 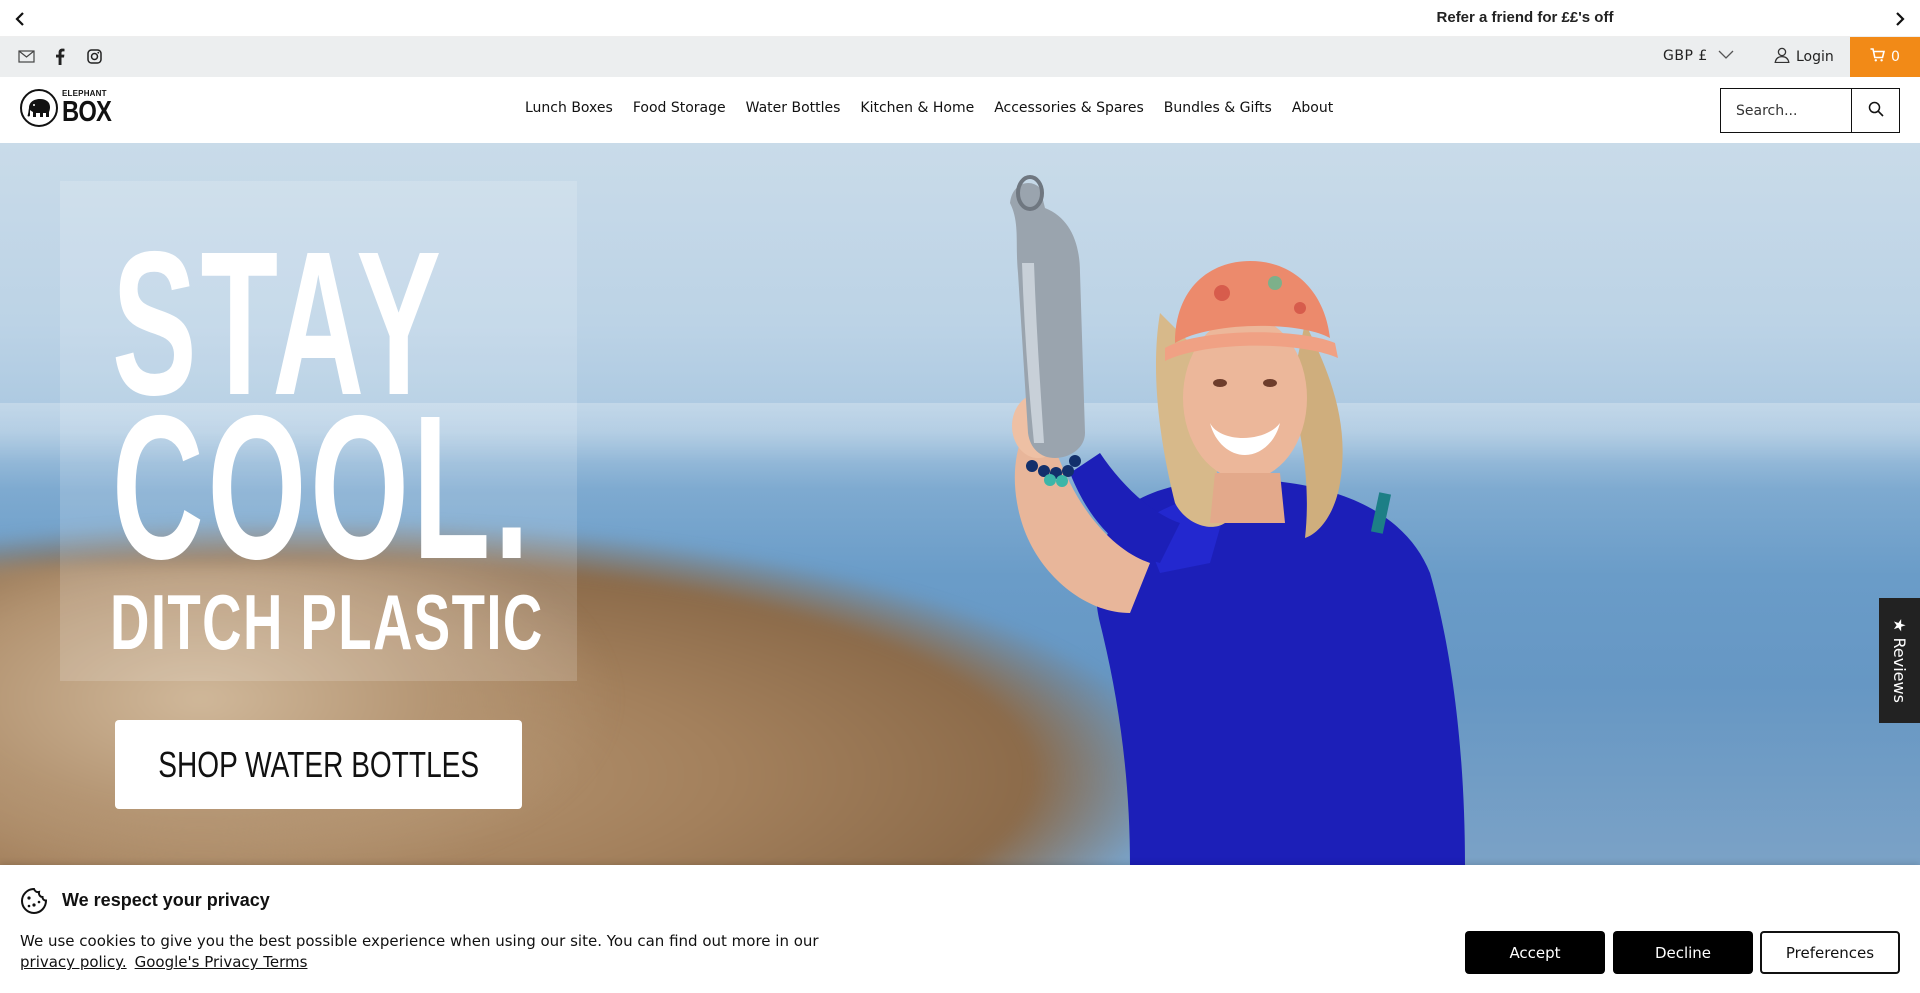 I want to click on user-icon, so click(x=1782, y=57).